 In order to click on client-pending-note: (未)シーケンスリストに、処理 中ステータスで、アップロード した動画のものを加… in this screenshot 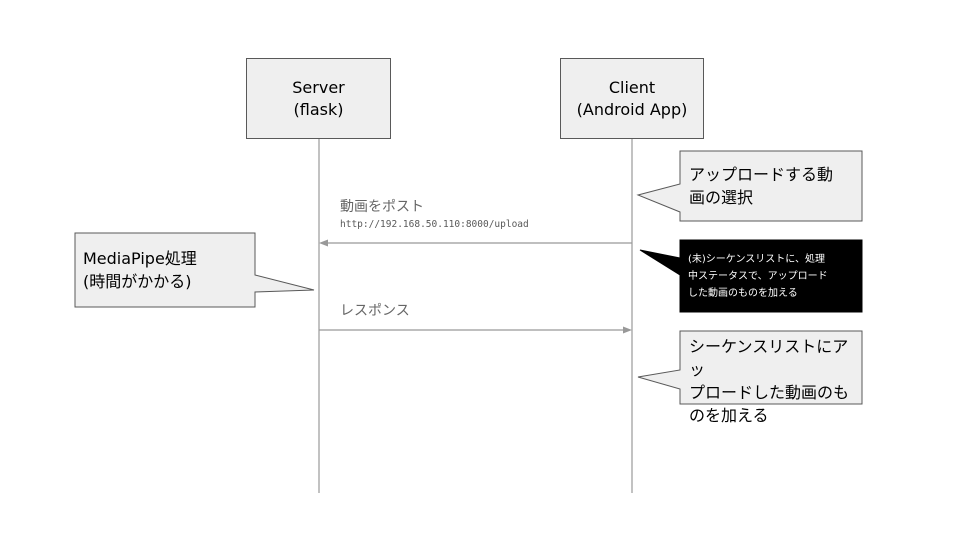, I will do `click(773, 276)`.